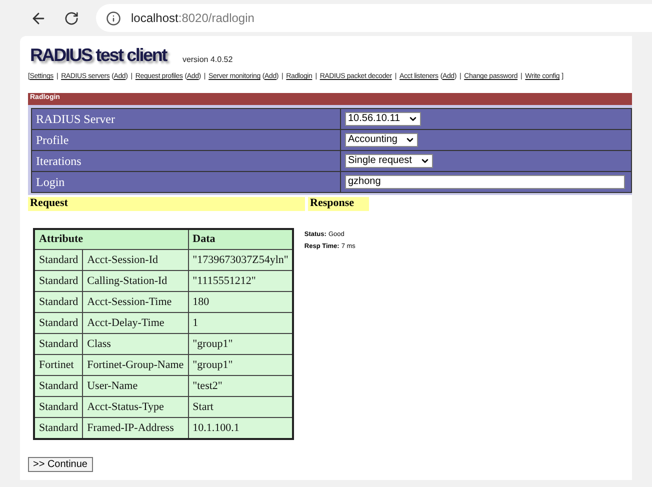 This screenshot has width=652, height=487. I want to click on dropdown: Accounting, so click(381, 139).